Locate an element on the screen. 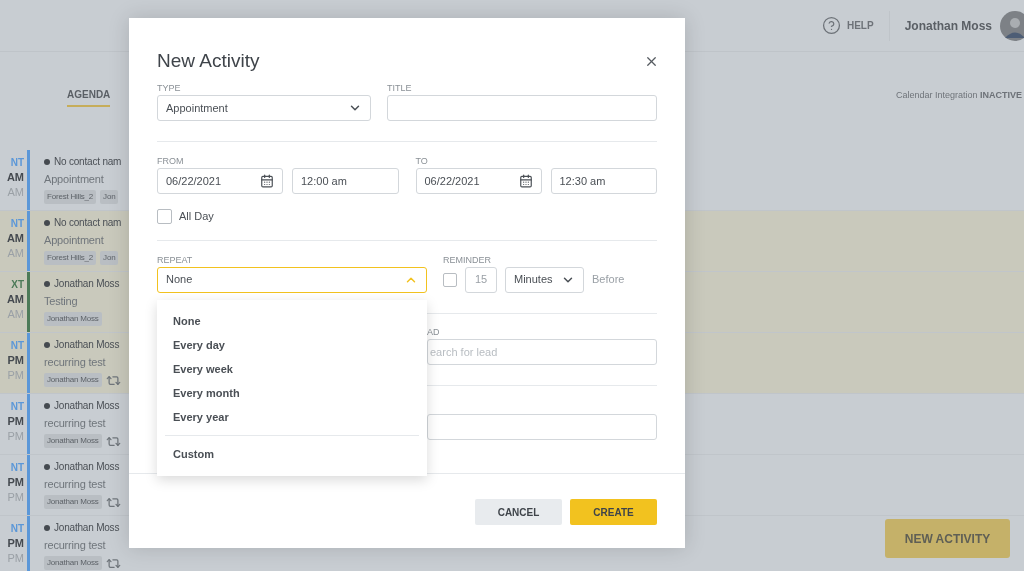  integration-label: Calendar Integration is located at coordinates (937, 95).